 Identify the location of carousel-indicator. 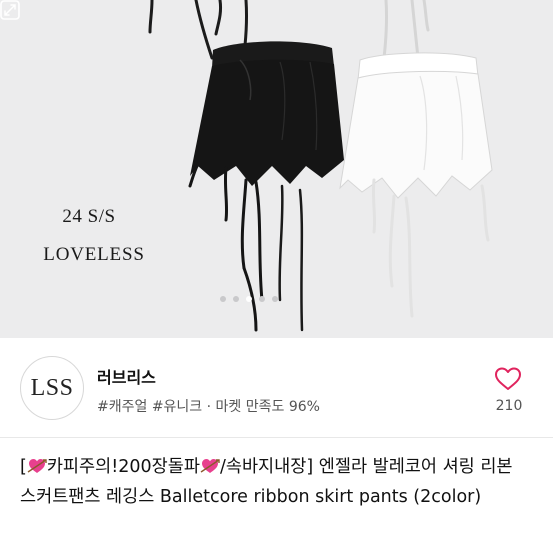
(249, 299).